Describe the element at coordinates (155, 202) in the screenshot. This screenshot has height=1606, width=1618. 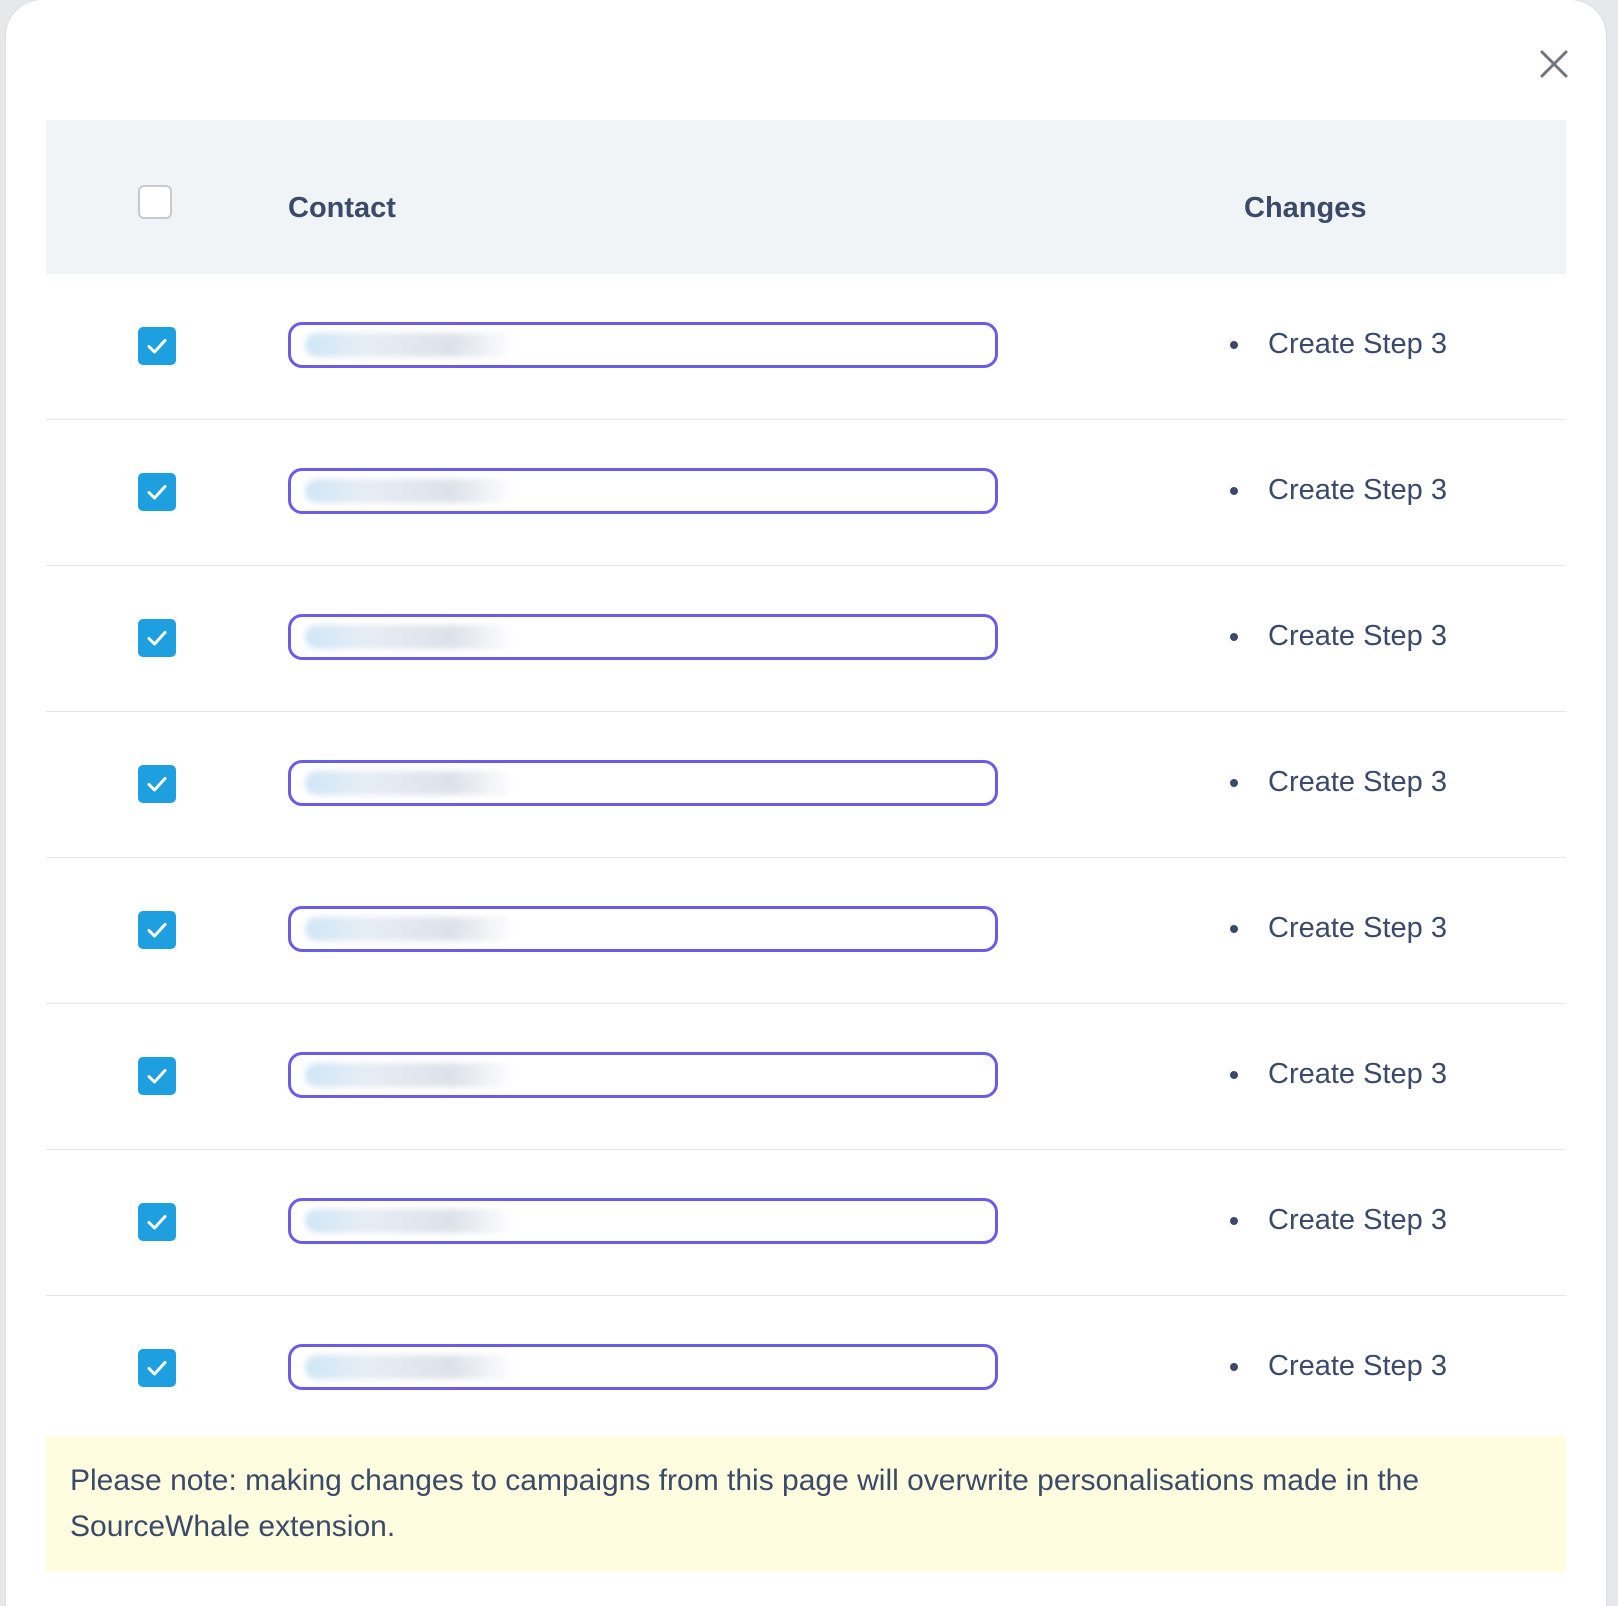
I see `select-all-checkbox` at that location.